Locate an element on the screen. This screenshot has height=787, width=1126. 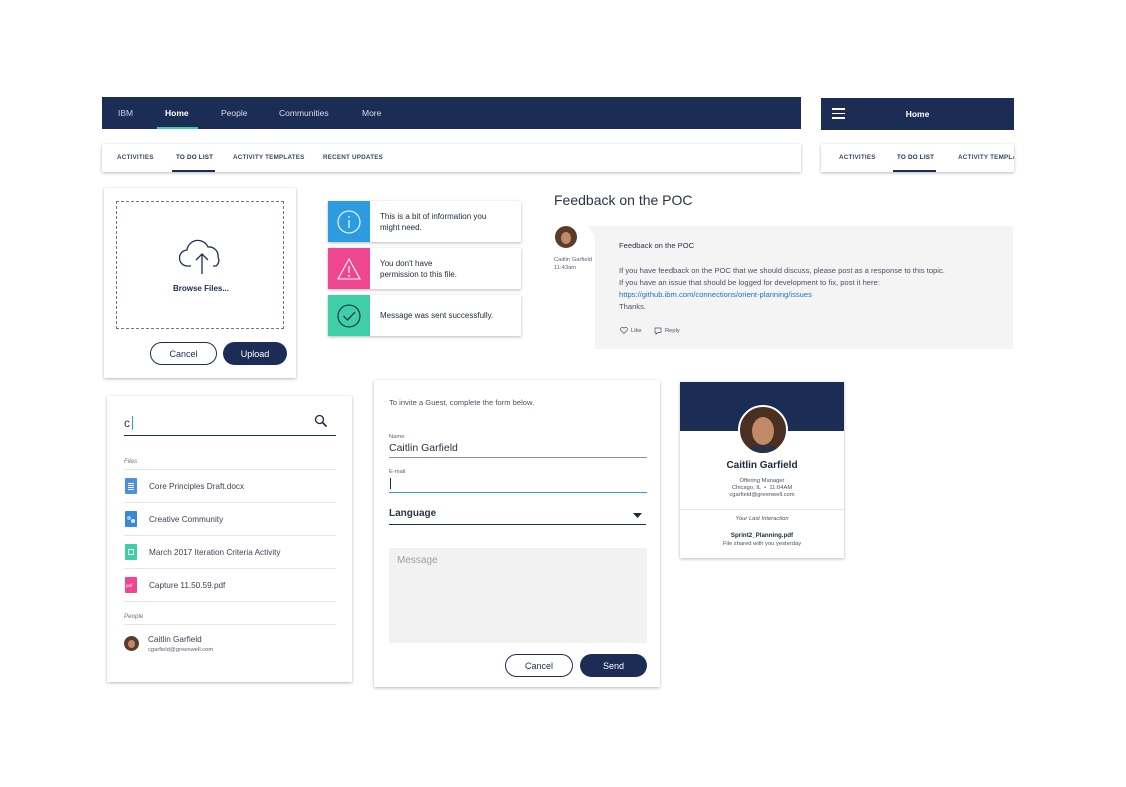
mobile-tab-active-underline is located at coordinates (914, 171).